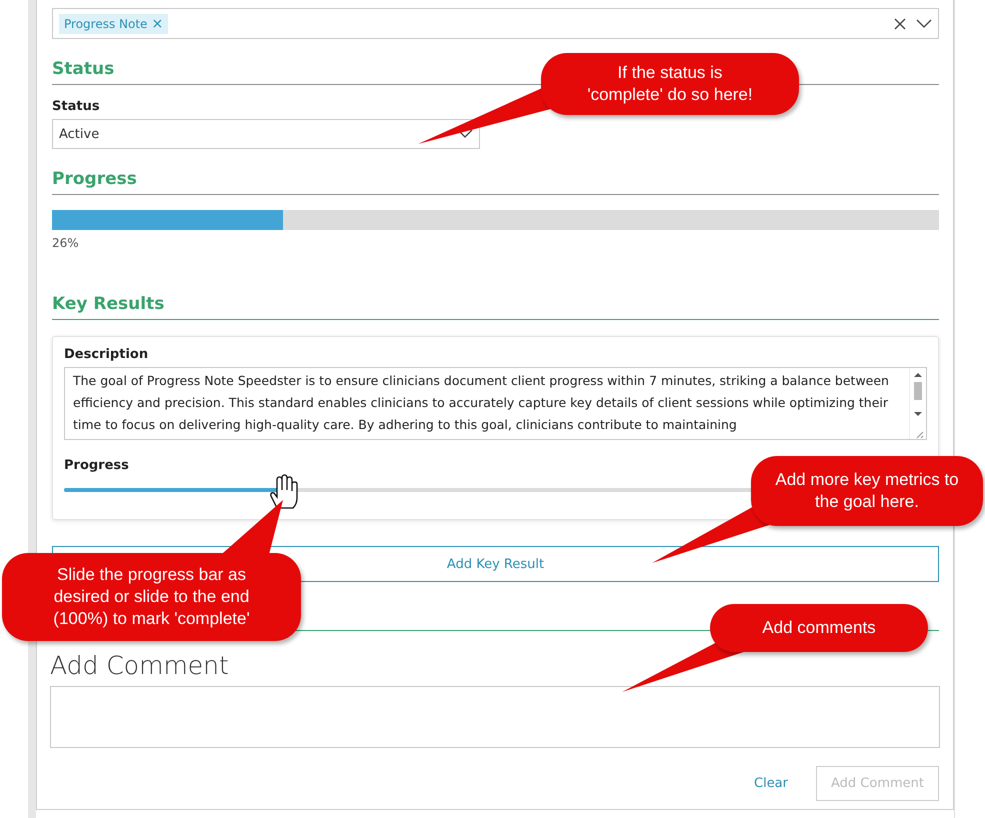  Describe the element at coordinates (94, 180) in the screenshot. I see `section-heading: Progress` at that location.